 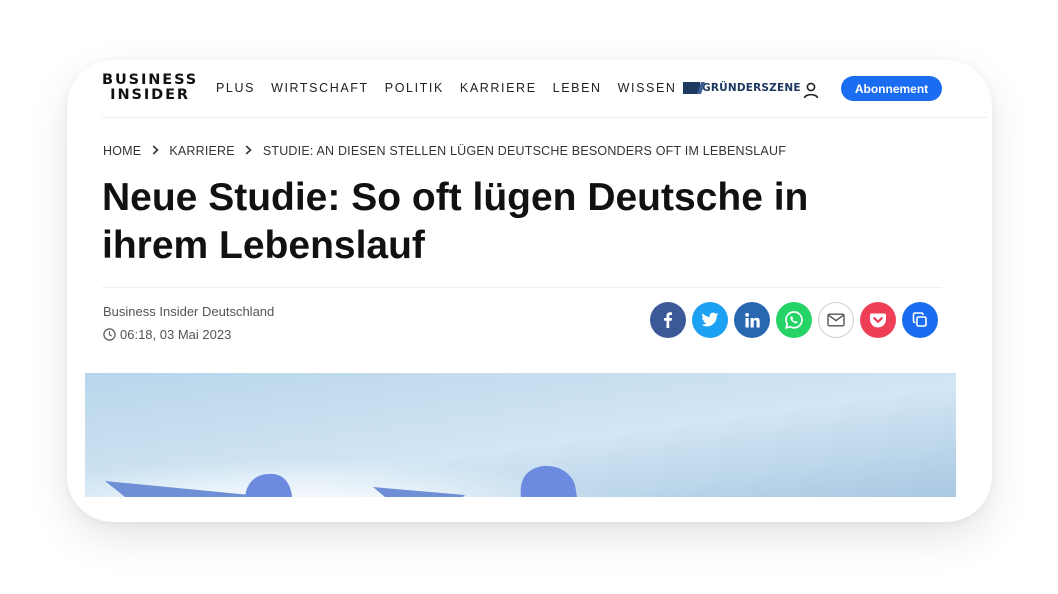 I want to click on gruenderszene-link: GRÜNDERSZENE, so click(x=742, y=88).